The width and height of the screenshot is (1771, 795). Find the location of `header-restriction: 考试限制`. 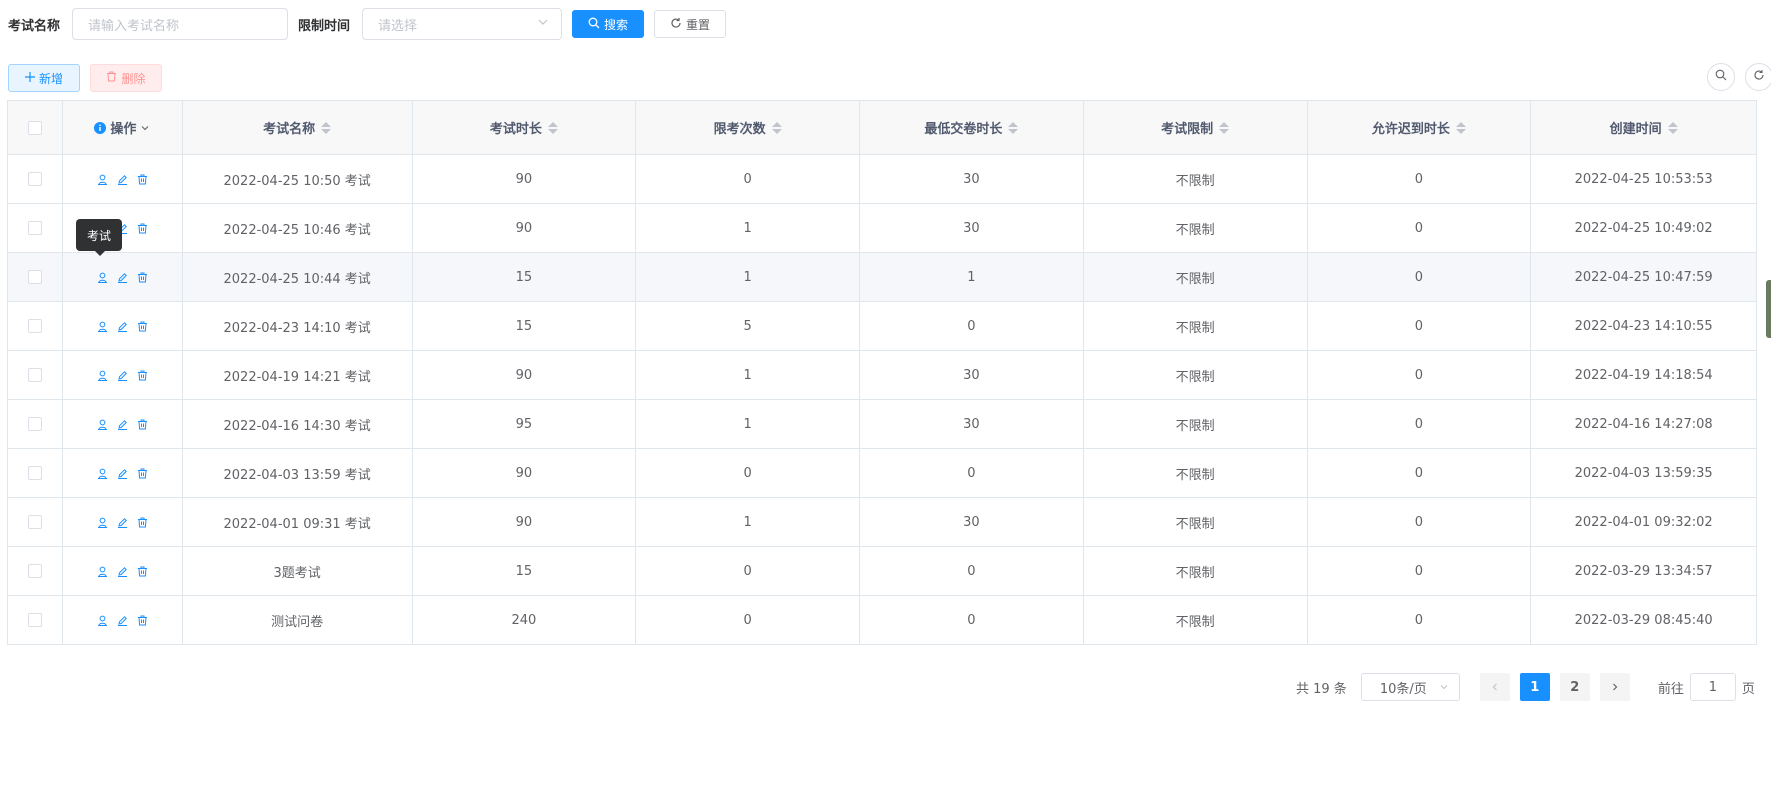

header-restriction: 考试限制 is located at coordinates (1196, 127).